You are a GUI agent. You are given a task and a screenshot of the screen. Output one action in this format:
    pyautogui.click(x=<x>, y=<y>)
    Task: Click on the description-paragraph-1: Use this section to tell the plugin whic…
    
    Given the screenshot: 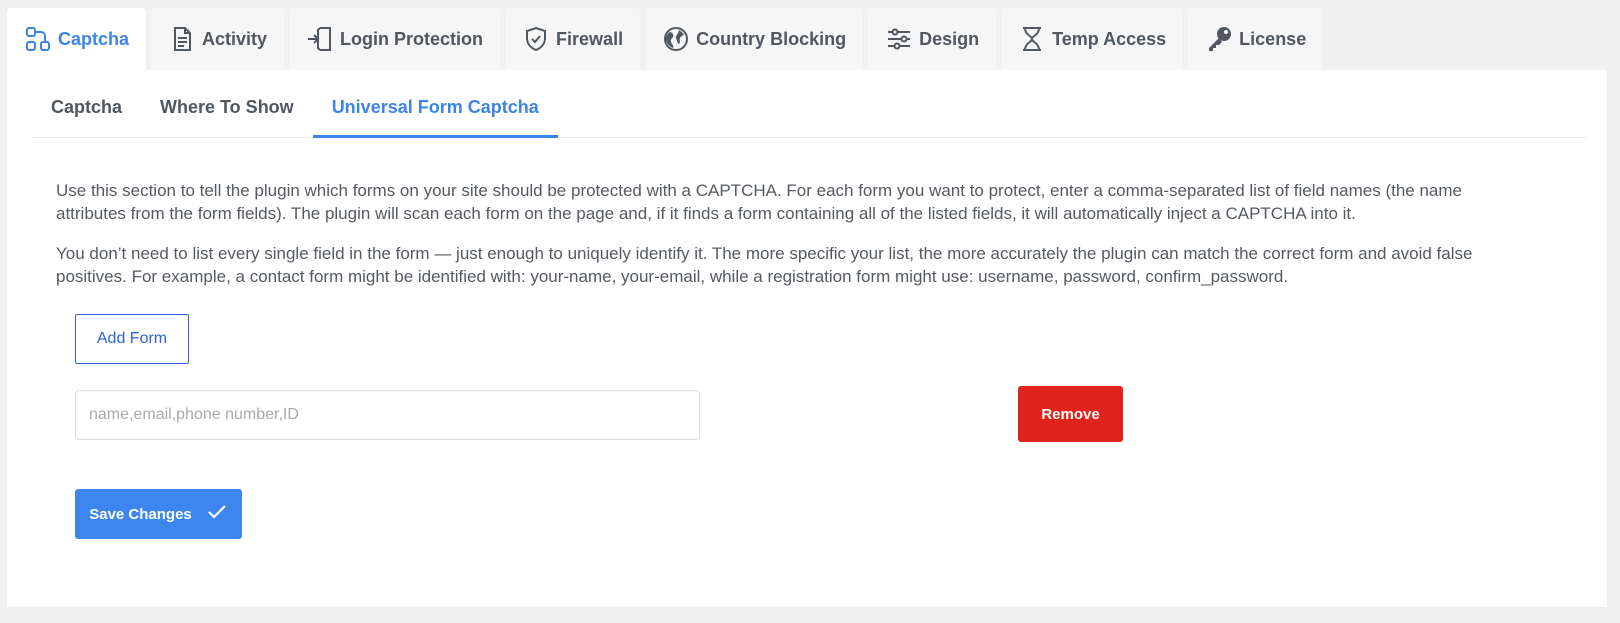 What is the action you would take?
    pyautogui.click(x=759, y=202)
    